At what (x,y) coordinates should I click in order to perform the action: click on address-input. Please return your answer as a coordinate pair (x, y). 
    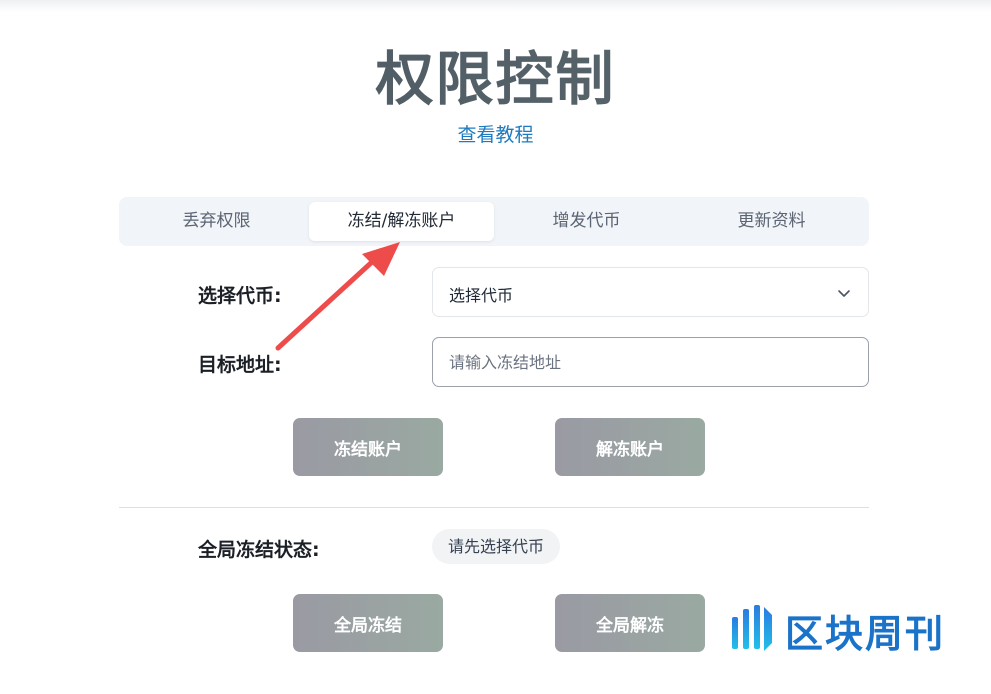
    Looking at the image, I should click on (650, 362).